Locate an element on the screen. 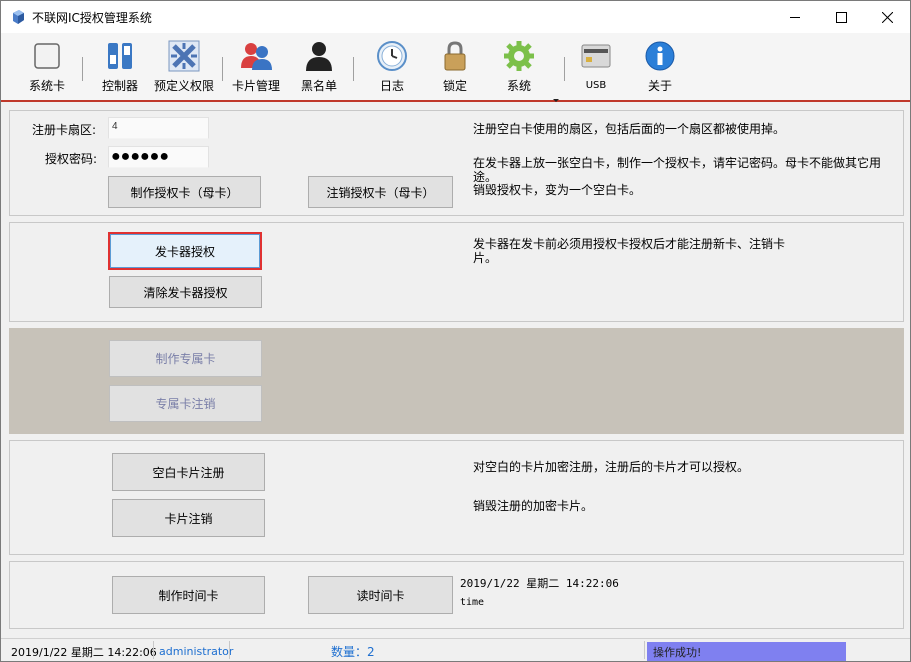 This screenshot has width=911, height=662. minimize-icon is located at coordinates (795, 17).